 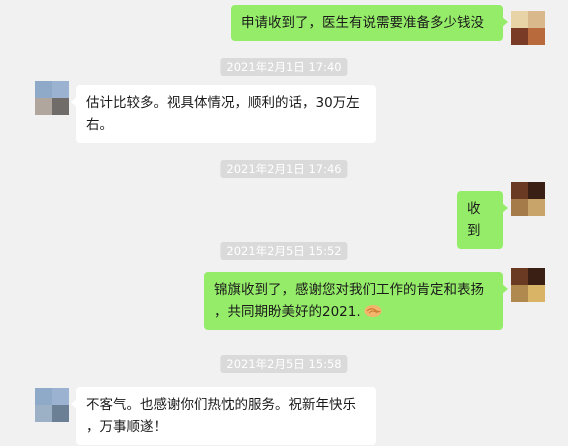 What do you see at coordinates (482, 220) in the screenshot?
I see `message-bubble-outgoing: 收到` at bounding box center [482, 220].